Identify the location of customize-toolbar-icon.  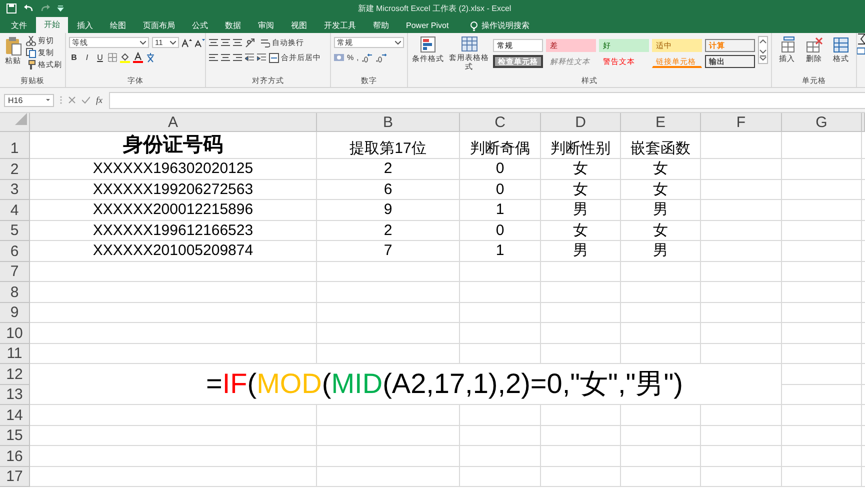
(60, 8).